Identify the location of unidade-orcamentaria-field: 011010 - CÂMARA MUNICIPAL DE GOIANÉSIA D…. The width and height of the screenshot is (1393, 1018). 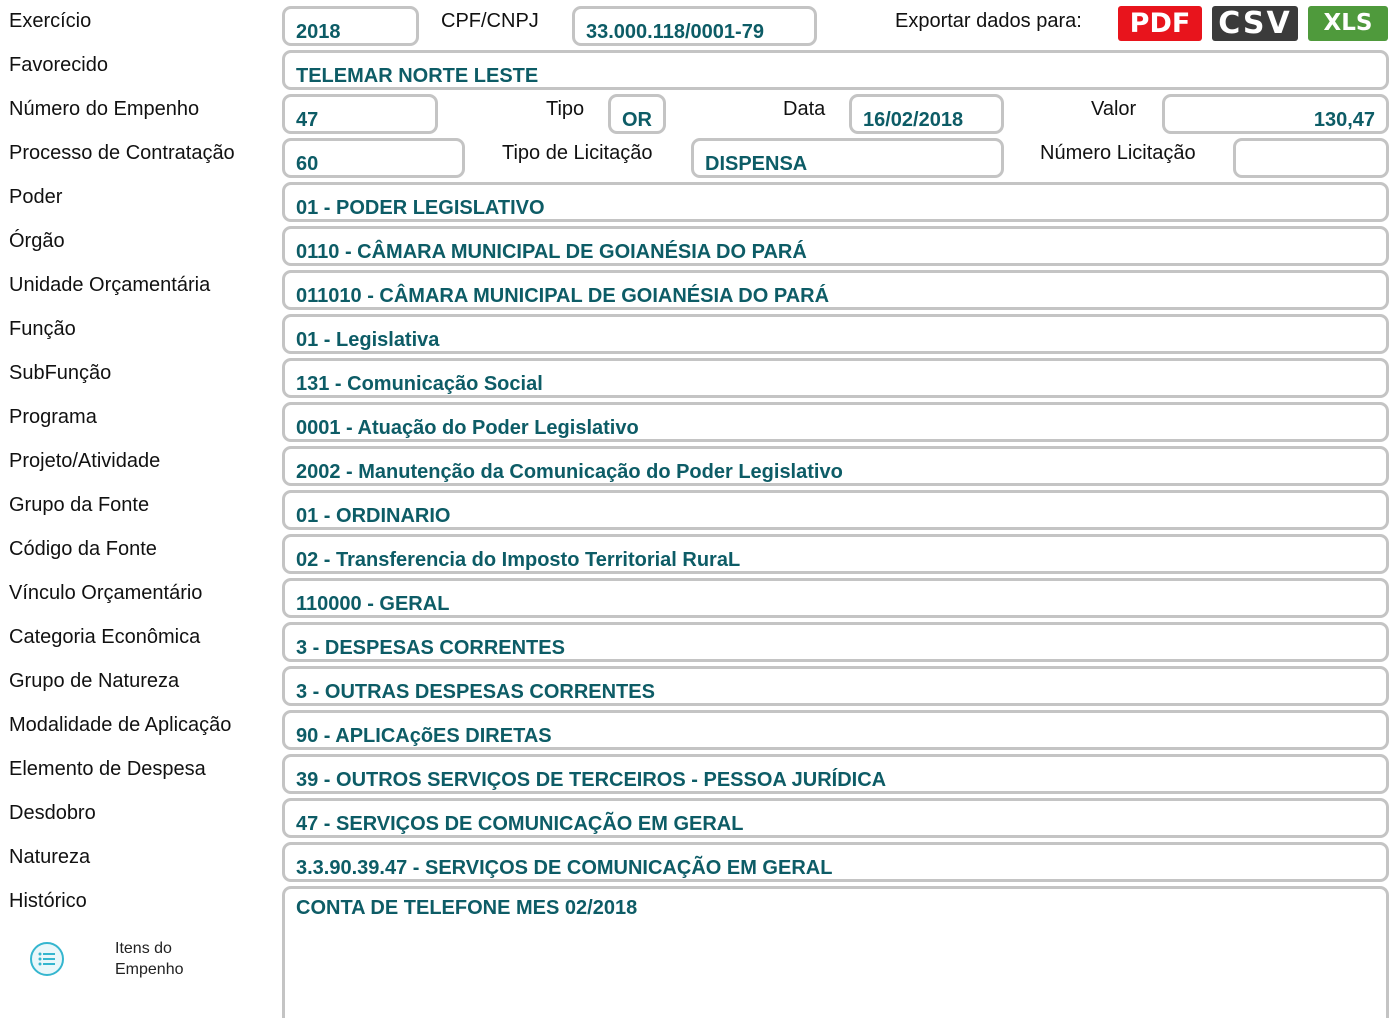
(835, 290).